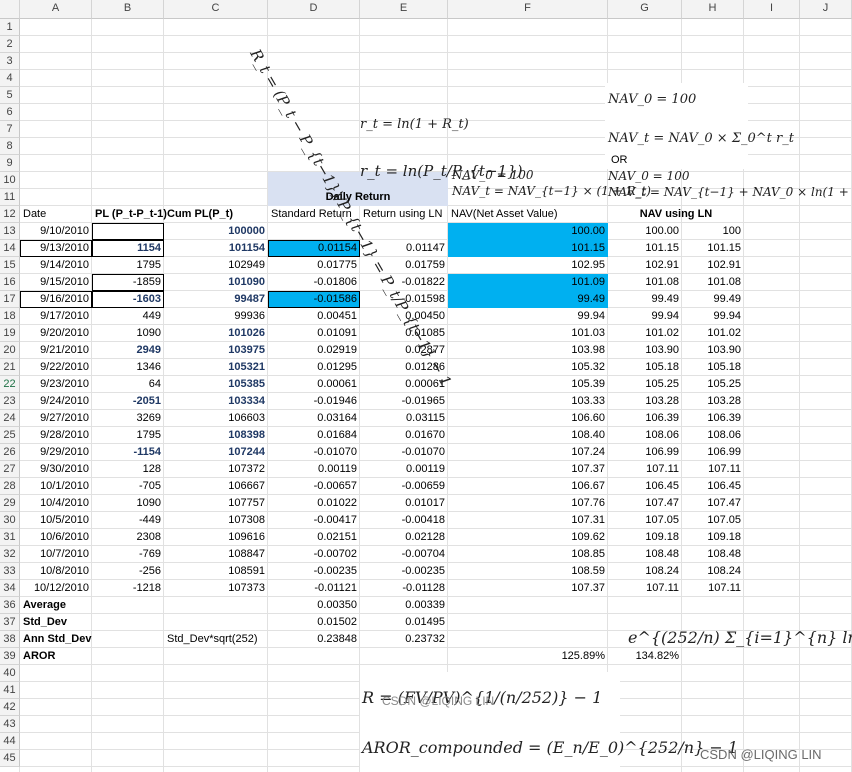 The image size is (852, 772). What do you see at coordinates (314, 418) in the screenshot?
I see `standard-return-cell: 0.03164` at bounding box center [314, 418].